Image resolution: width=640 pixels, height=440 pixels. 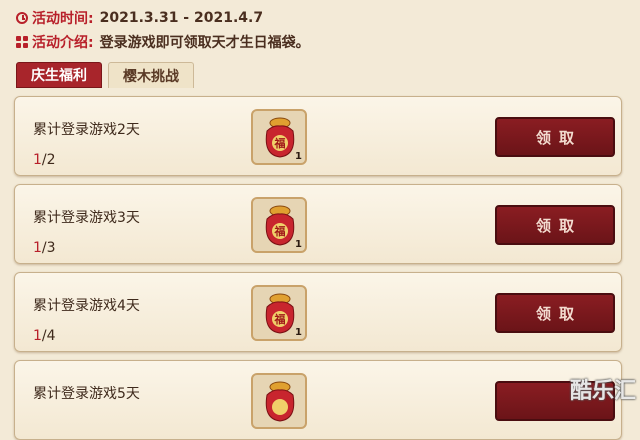 What do you see at coordinates (204, 43) in the screenshot?
I see `event-intro-value: 登录游戏即可领取天才生日福袋。` at bounding box center [204, 43].